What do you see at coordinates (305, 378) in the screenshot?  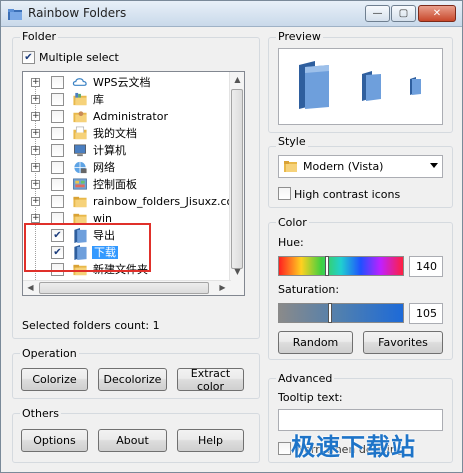 I see `advanced-group-label: Advanced` at bounding box center [305, 378].